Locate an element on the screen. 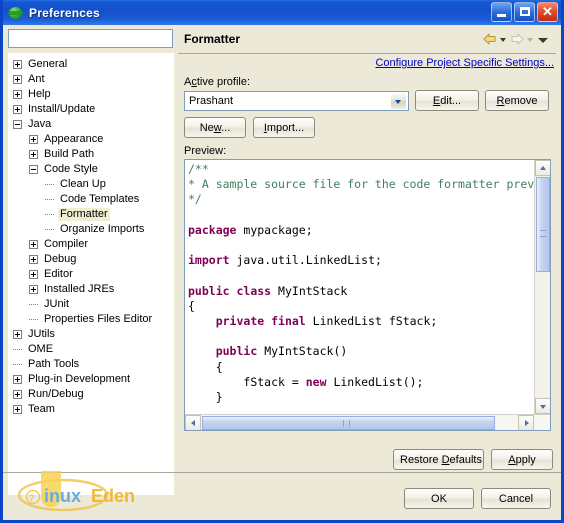 The image size is (564, 523). horizontal-scroll-thumb is located at coordinates (349, 423).